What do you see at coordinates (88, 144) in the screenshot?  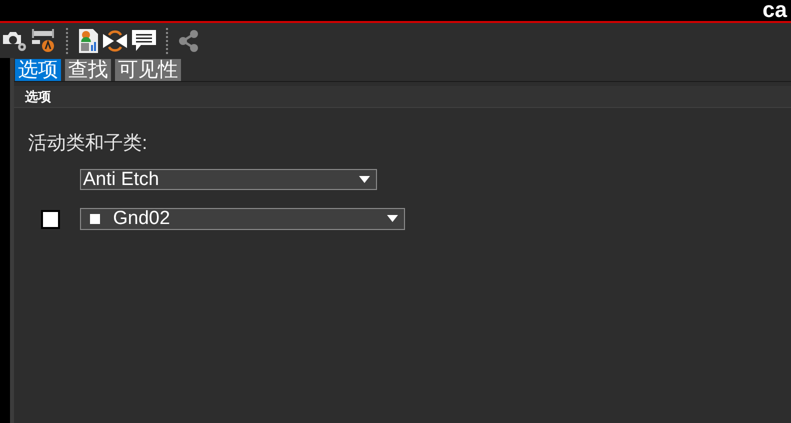 I see `field-label: 活动类和子类:` at bounding box center [88, 144].